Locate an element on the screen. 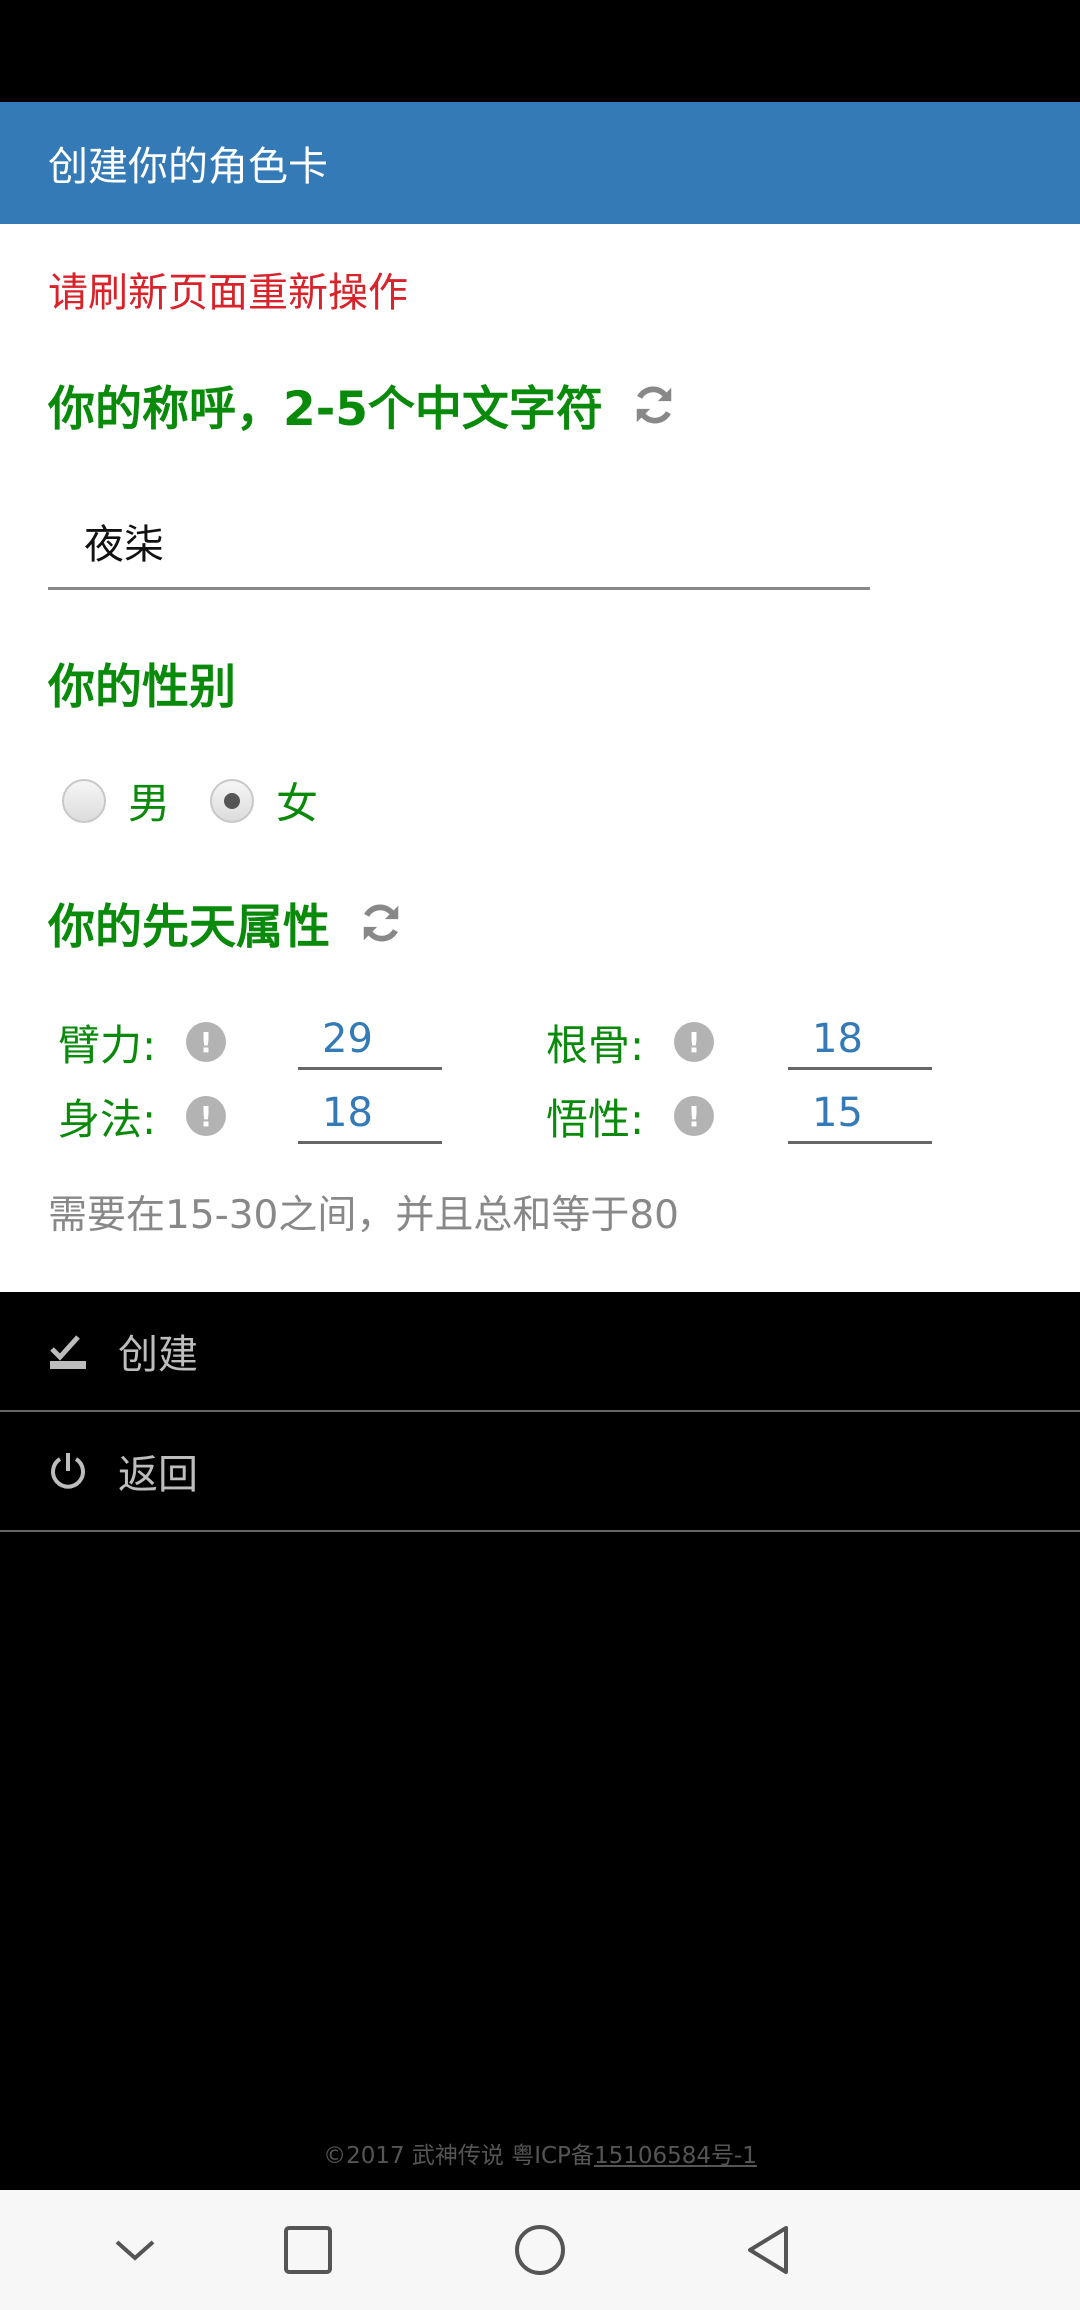 The width and height of the screenshot is (1080, 2310). attribute-label: 臂力: is located at coordinates (107, 1045).